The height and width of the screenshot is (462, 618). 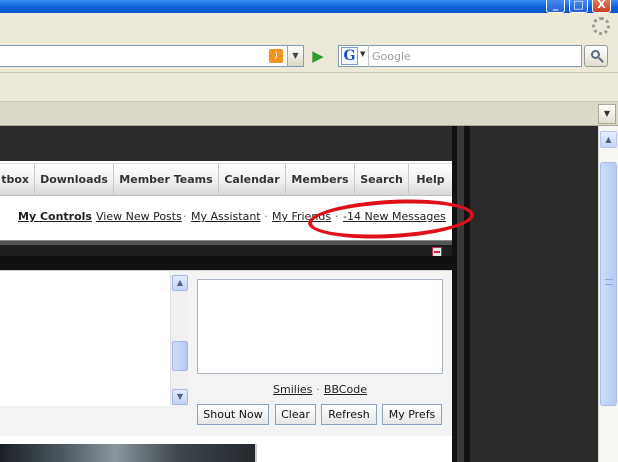 I want to click on address-history-dropdown: ▼, so click(x=295, y=56).